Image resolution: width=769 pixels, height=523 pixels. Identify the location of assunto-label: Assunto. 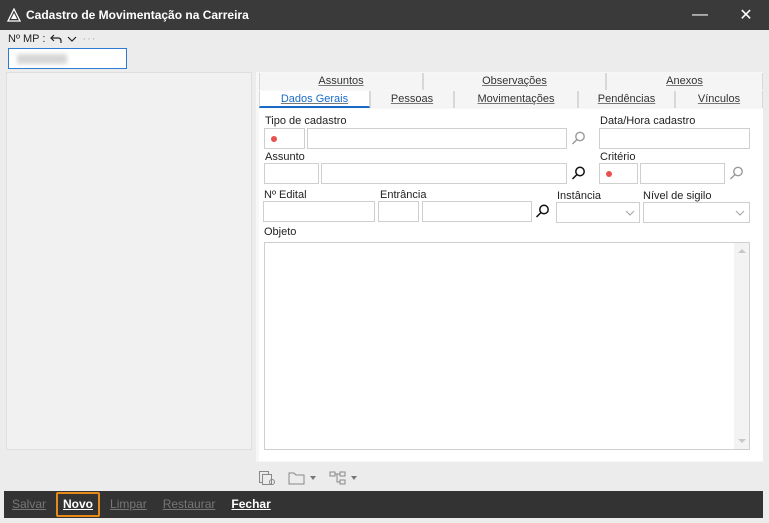
(285, 157).